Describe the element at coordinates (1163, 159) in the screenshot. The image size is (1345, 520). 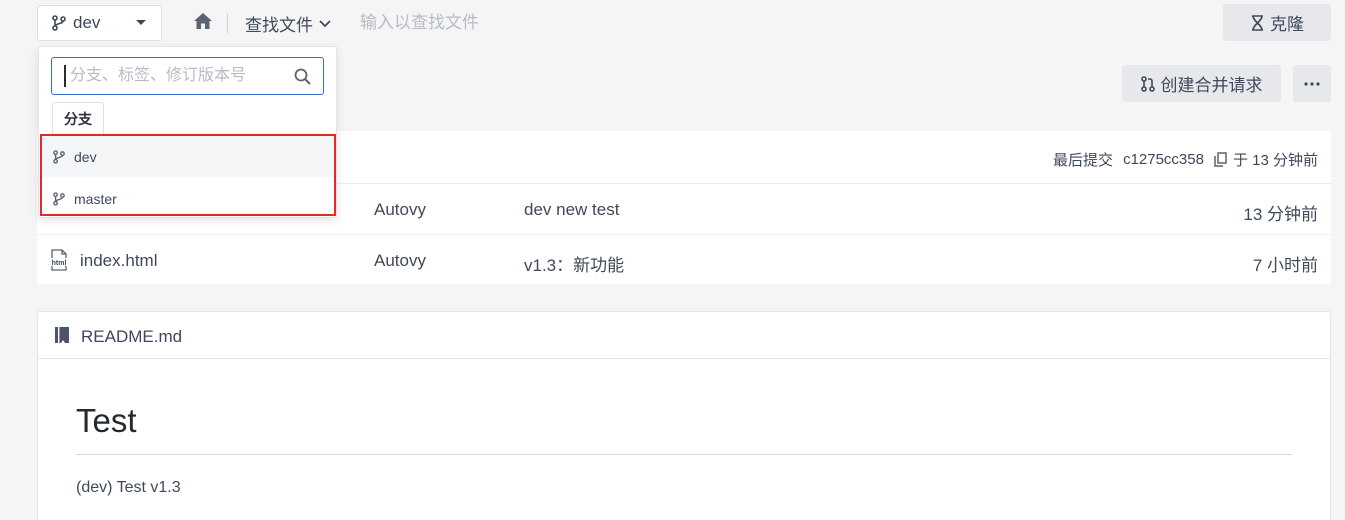
I see `commit-hash-link: c1275cc358` at that location.